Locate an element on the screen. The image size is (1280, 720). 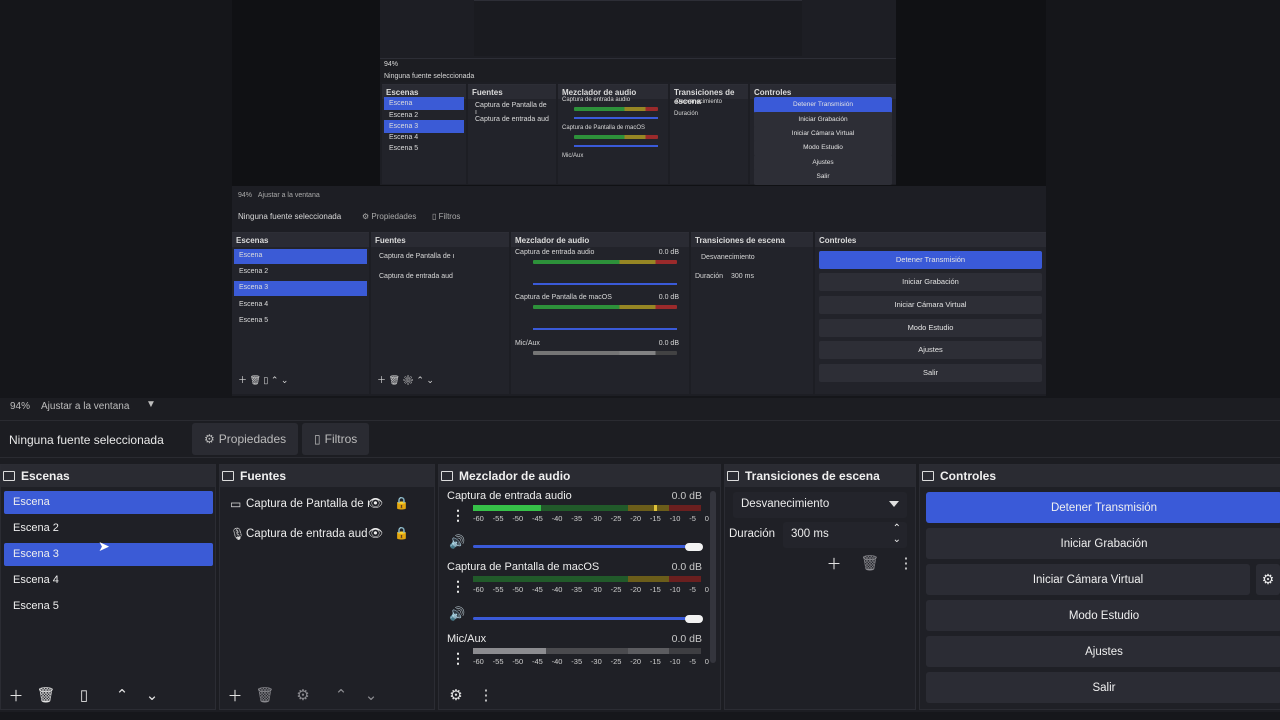
zoom-level: 94% is located at coordinates (20, 406).